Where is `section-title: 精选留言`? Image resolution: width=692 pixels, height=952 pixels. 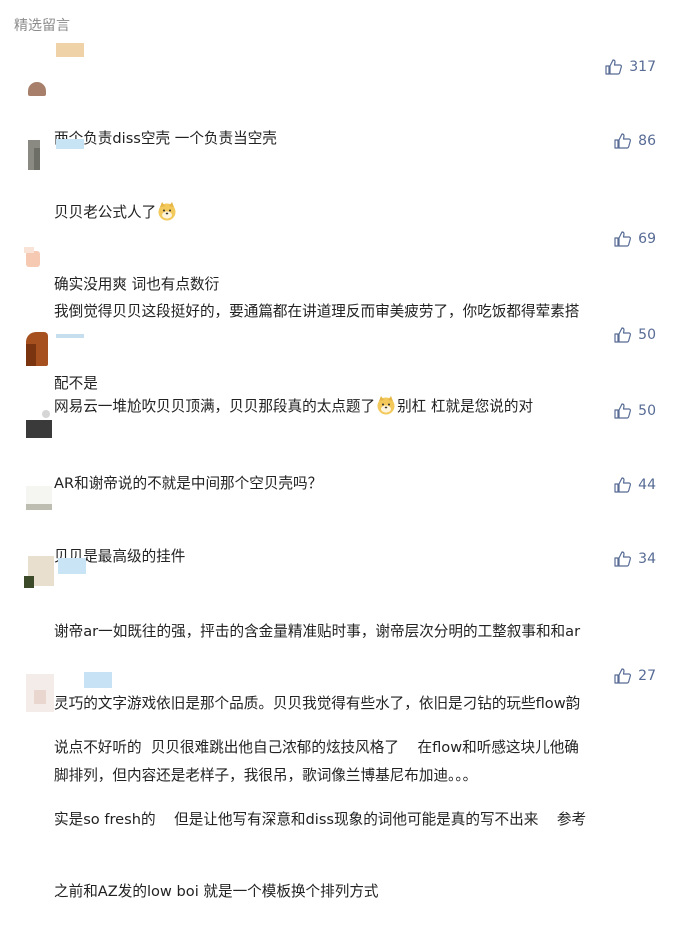 section-title: 精选留言 is located at coordinates (42, 26).